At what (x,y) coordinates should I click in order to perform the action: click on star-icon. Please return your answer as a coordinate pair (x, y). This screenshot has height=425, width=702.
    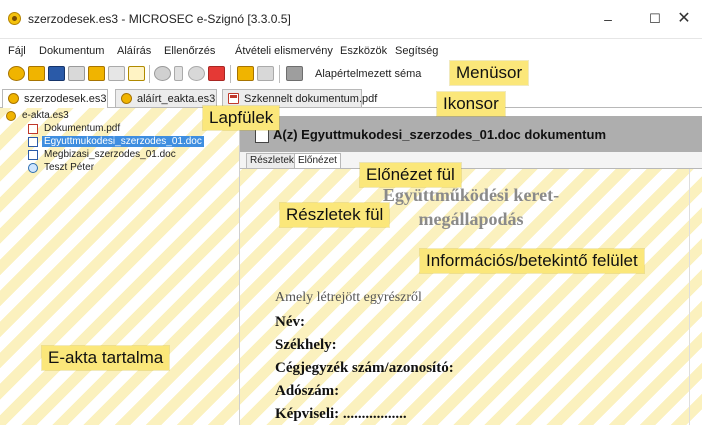
    Looking at the image, I should click on (196, 73).